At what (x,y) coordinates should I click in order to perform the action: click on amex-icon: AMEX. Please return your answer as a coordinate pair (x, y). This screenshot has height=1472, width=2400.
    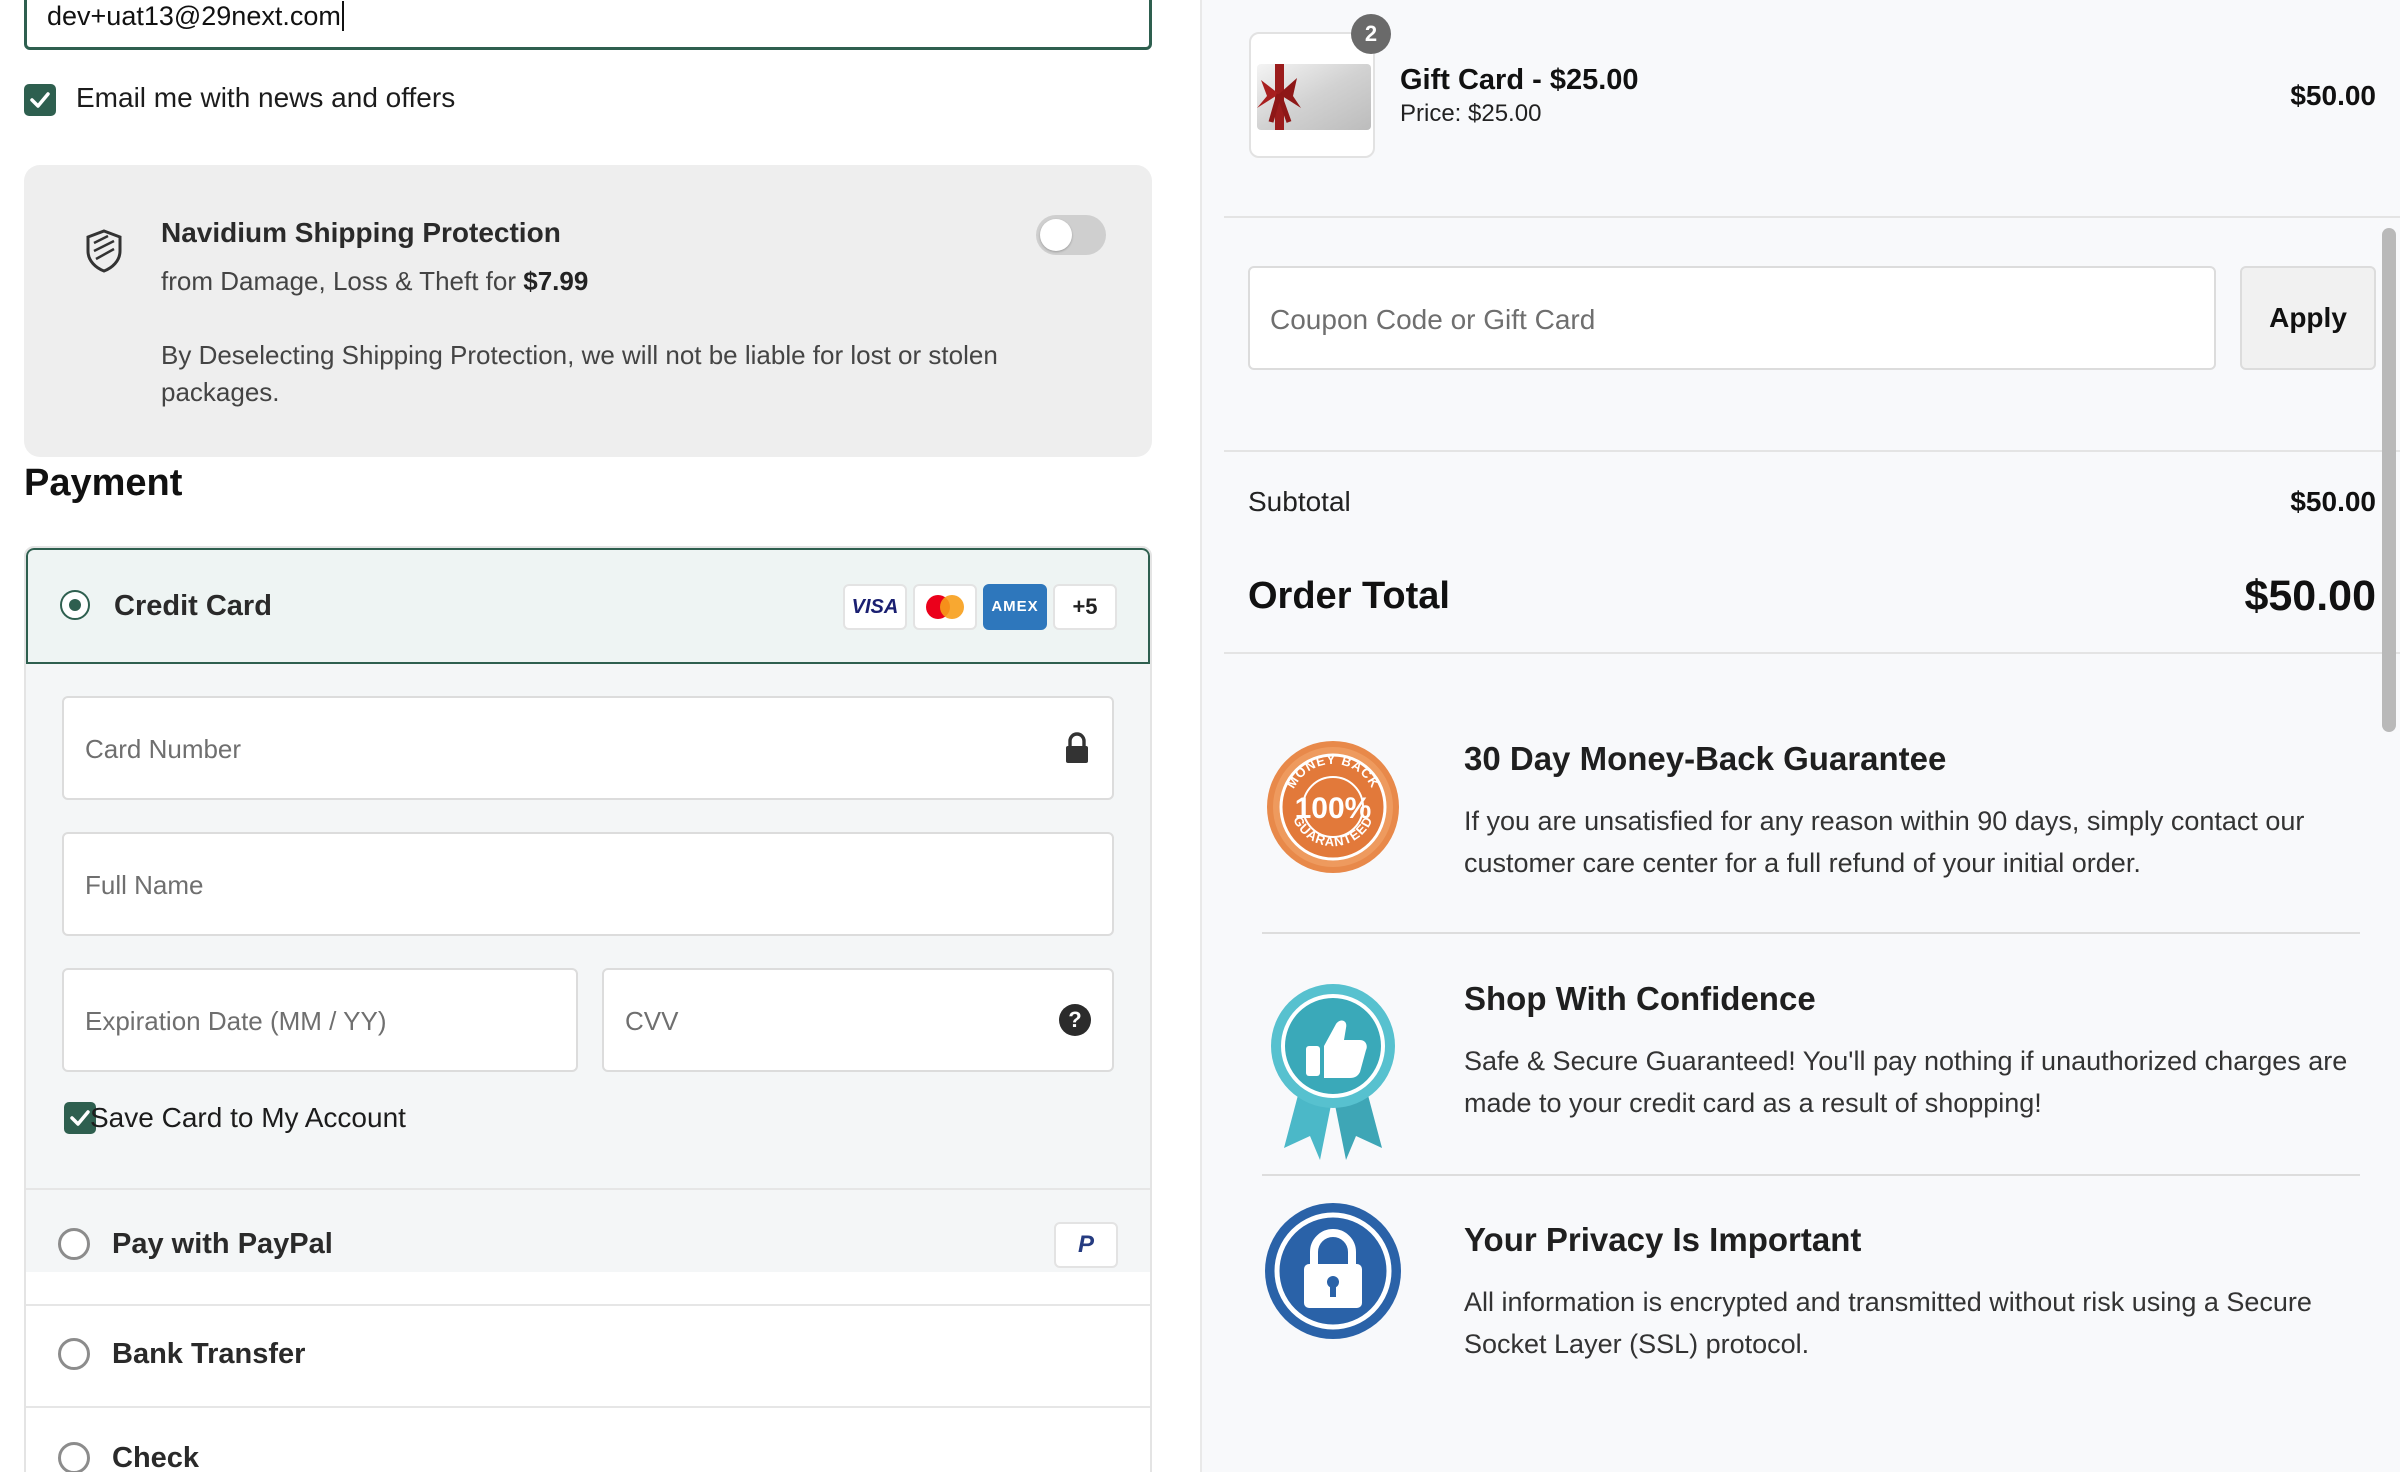
    Looking at the image, I should click on (1015, 607).